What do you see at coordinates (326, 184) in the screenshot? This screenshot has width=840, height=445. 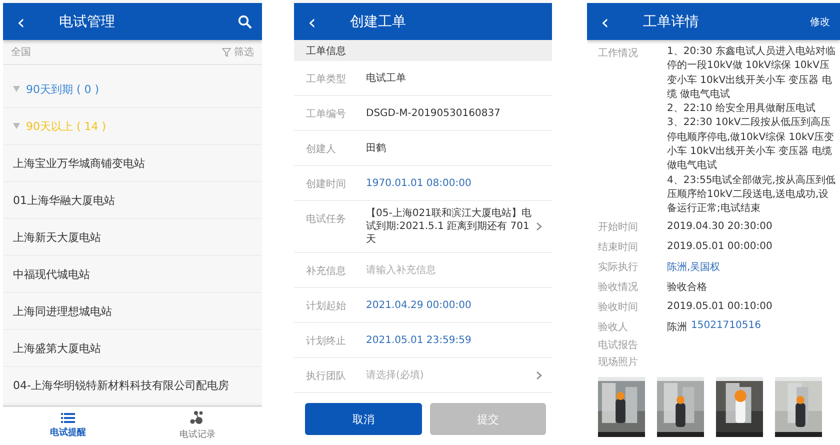 I see `field-label: 创建时间` at bounding box center [326, 184].